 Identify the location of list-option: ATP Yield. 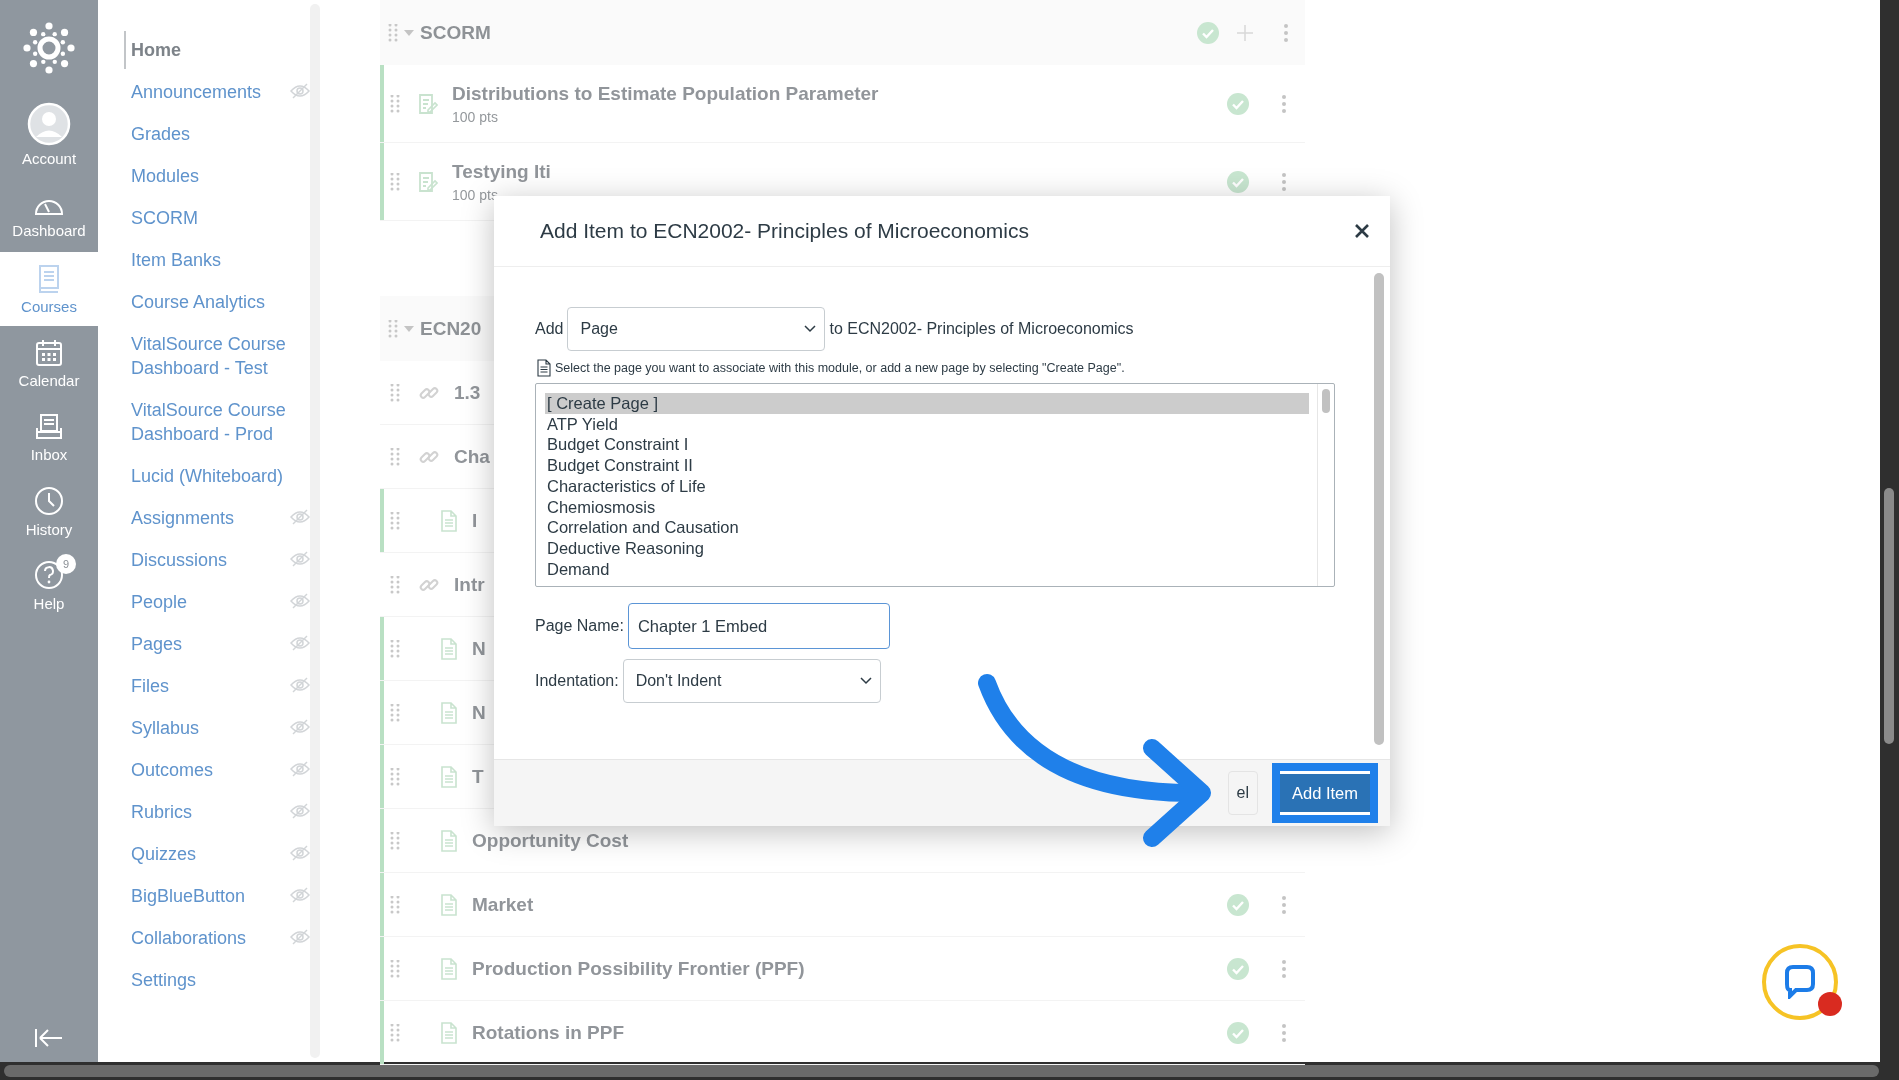
(927, 424).